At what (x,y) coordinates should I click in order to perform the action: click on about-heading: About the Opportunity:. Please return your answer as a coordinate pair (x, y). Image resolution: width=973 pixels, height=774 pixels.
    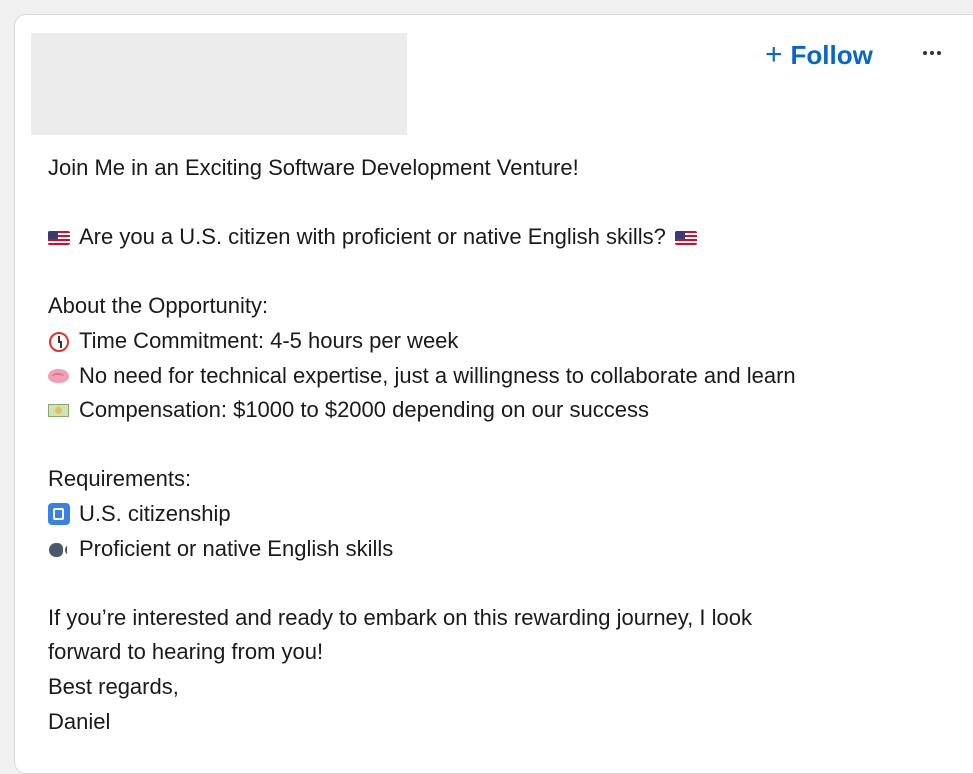
    Looking at the image, I should click on (158, 306).